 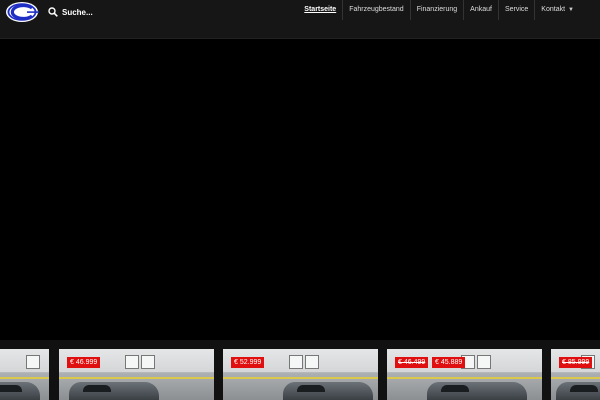 What do you see at coordinates (136, 374) in the screenshot?
I see `vehicle-card-2: € 46.999` at bounding box center [136, 374].